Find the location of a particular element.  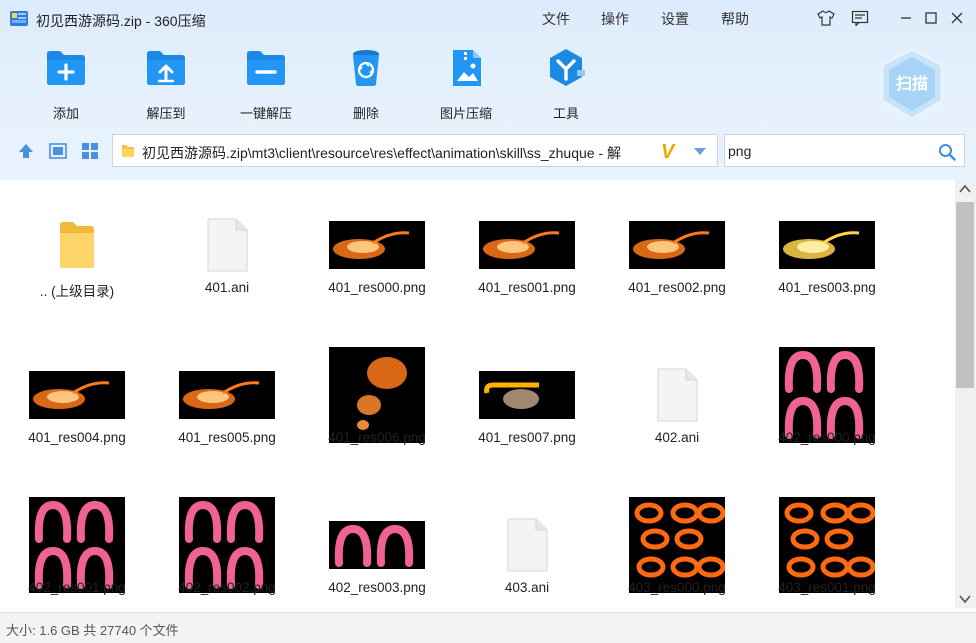

one-click-extract-button: 一键解压 is located at coordinates (266, 82).